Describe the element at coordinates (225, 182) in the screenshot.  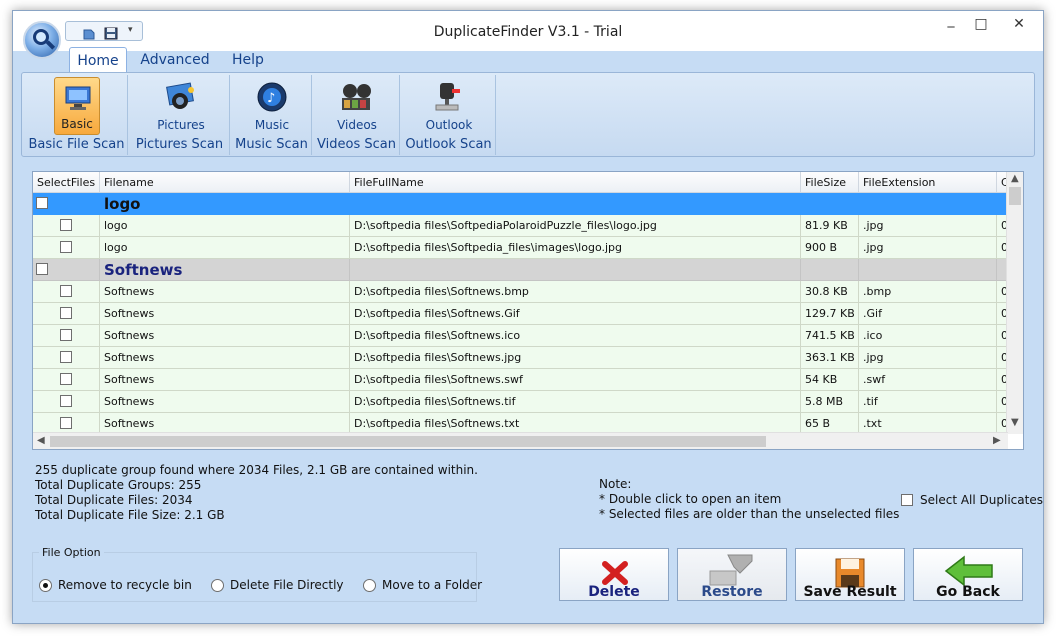
I see `col-header-filename: Filename` at that location.